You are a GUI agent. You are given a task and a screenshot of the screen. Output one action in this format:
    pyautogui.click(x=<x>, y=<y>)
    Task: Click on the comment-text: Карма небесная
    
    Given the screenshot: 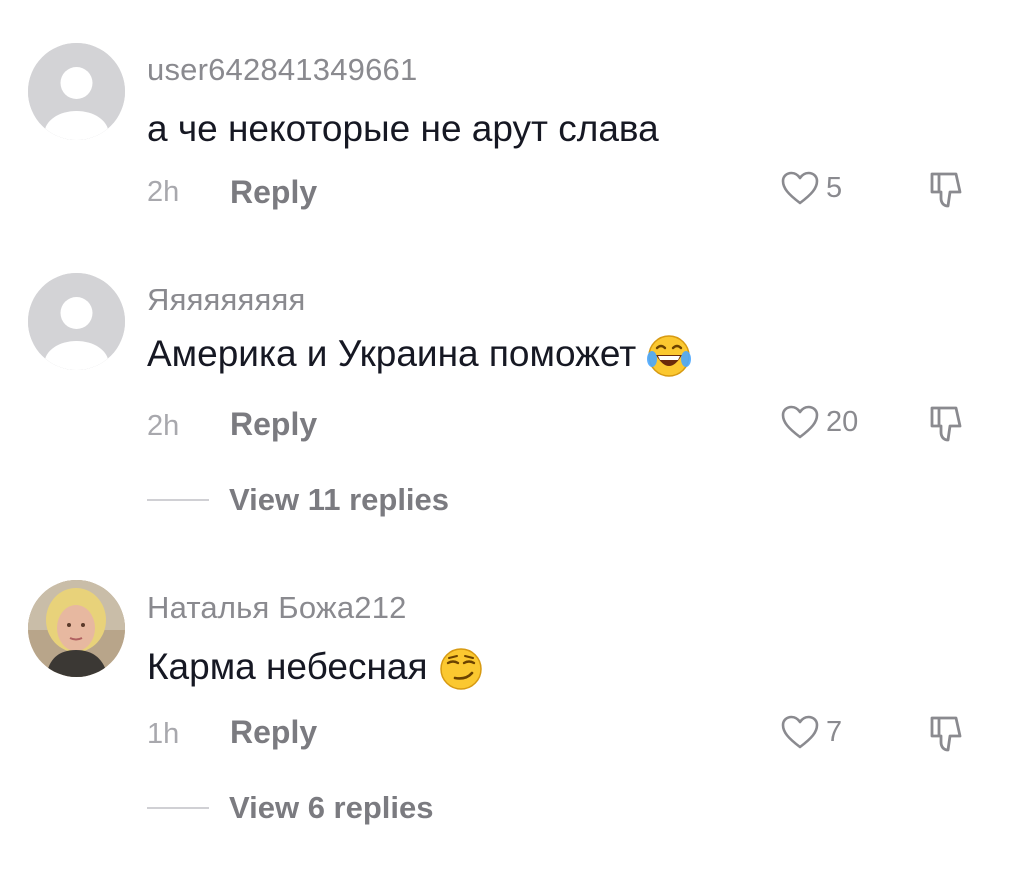 What is the action you would take?
    pyautogui.click(x=315, y=669)
    